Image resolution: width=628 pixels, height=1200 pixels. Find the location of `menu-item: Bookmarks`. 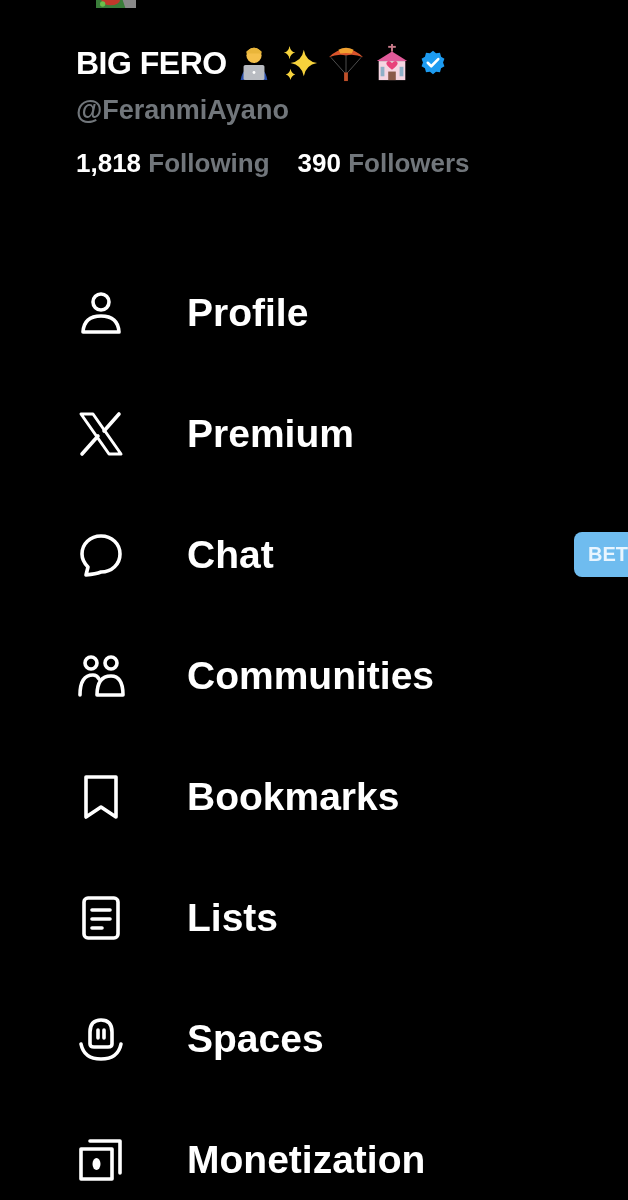

menu-item: Bookmarks is located at coordinates (293, 796).